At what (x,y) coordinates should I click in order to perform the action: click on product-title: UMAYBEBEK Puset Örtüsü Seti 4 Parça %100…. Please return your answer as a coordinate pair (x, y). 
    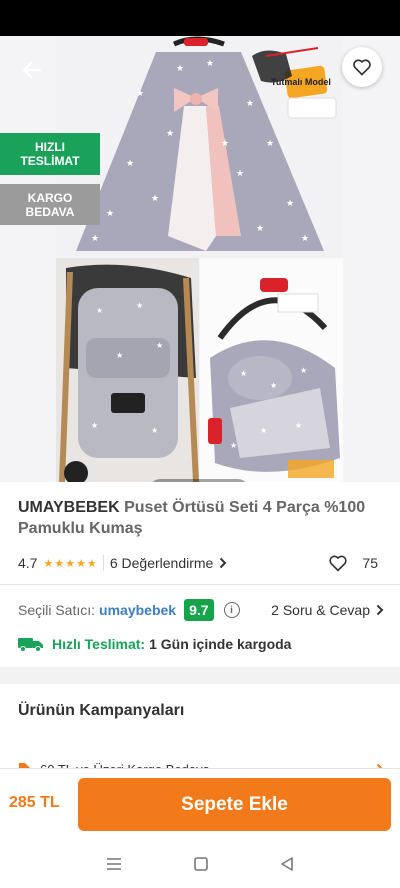
    Looking at the image, I should click on (201, 518).